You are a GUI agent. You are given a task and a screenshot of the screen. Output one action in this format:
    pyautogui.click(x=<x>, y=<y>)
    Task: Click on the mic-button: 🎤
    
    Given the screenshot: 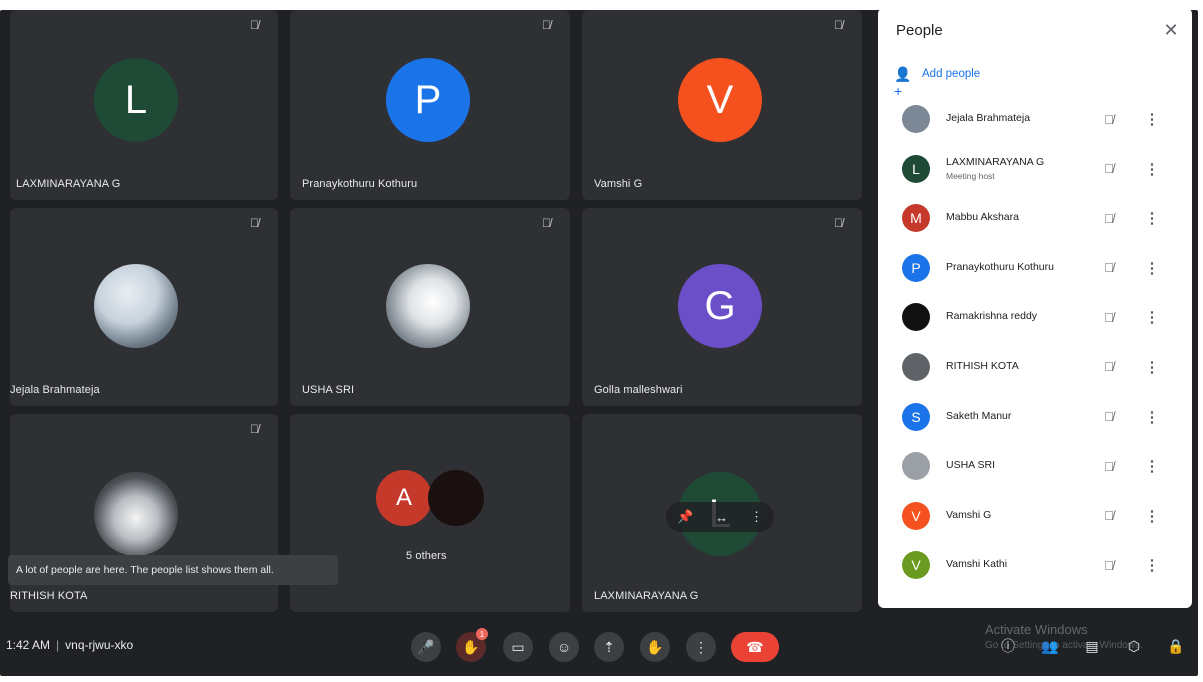 What is the action you would take?
    pyautogui.click(x=426, y=647)
    